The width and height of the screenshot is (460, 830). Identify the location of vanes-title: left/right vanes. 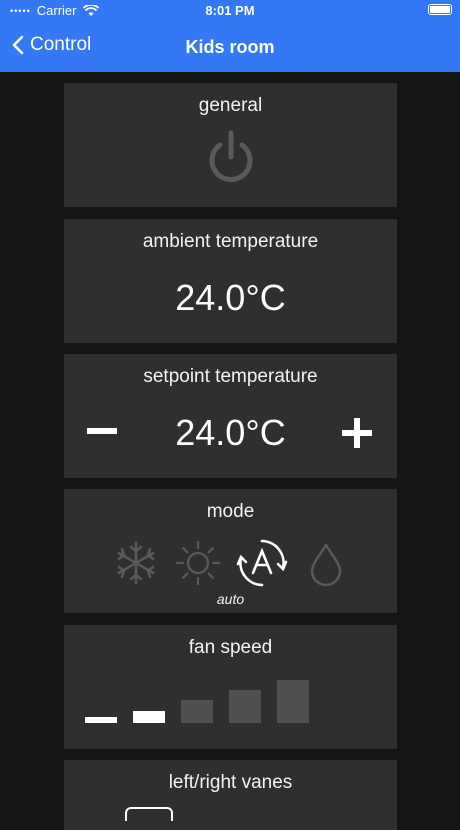
(230, 782).